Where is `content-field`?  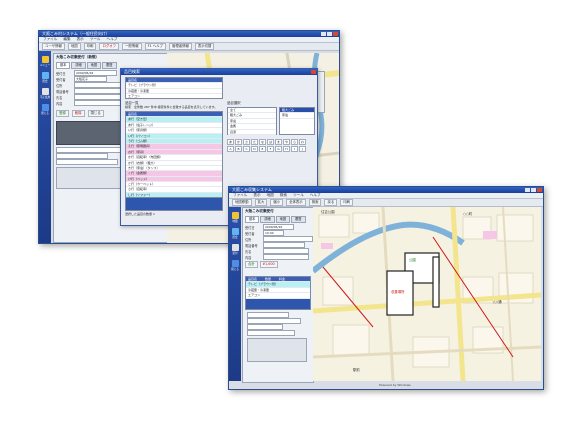
content-field is located at coordinates (286, 257).